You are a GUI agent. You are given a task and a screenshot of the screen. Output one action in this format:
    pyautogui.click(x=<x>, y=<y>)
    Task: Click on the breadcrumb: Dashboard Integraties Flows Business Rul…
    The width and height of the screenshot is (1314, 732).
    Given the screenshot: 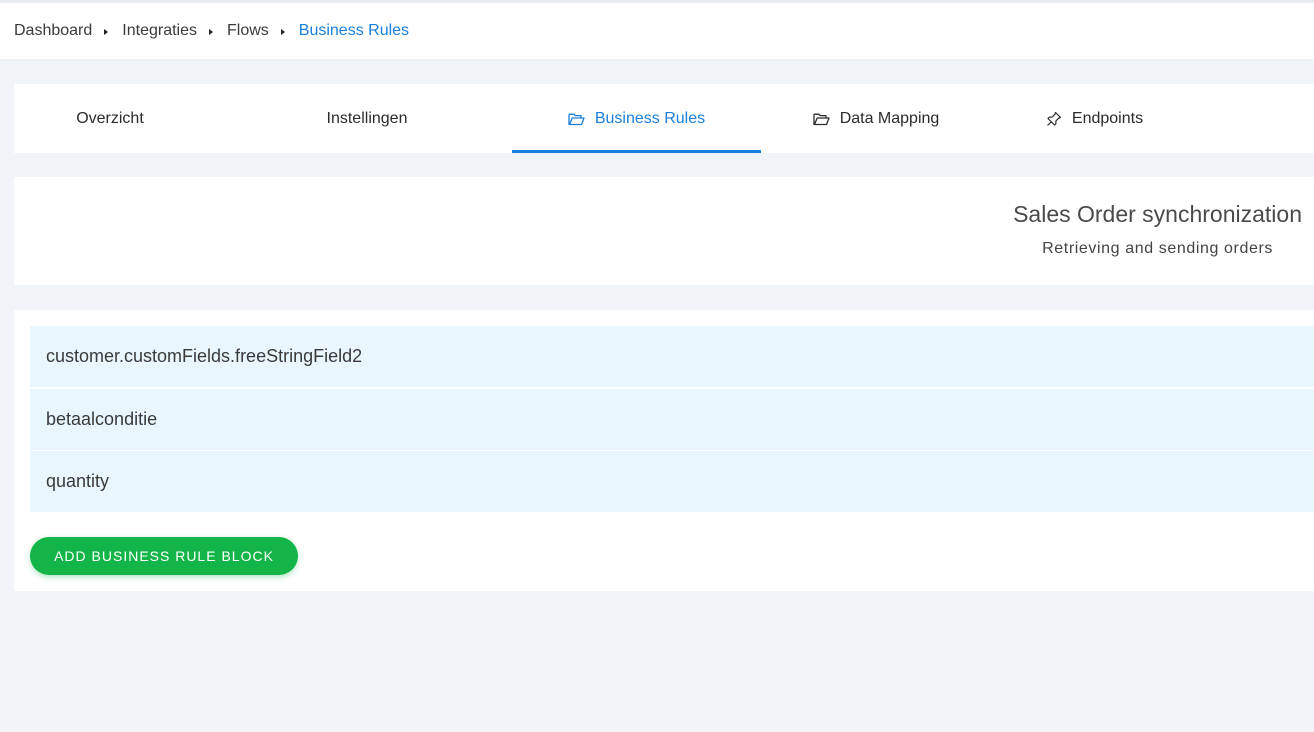 What is the action you would take?
    pyautogui.click(x=657, y=31)
    